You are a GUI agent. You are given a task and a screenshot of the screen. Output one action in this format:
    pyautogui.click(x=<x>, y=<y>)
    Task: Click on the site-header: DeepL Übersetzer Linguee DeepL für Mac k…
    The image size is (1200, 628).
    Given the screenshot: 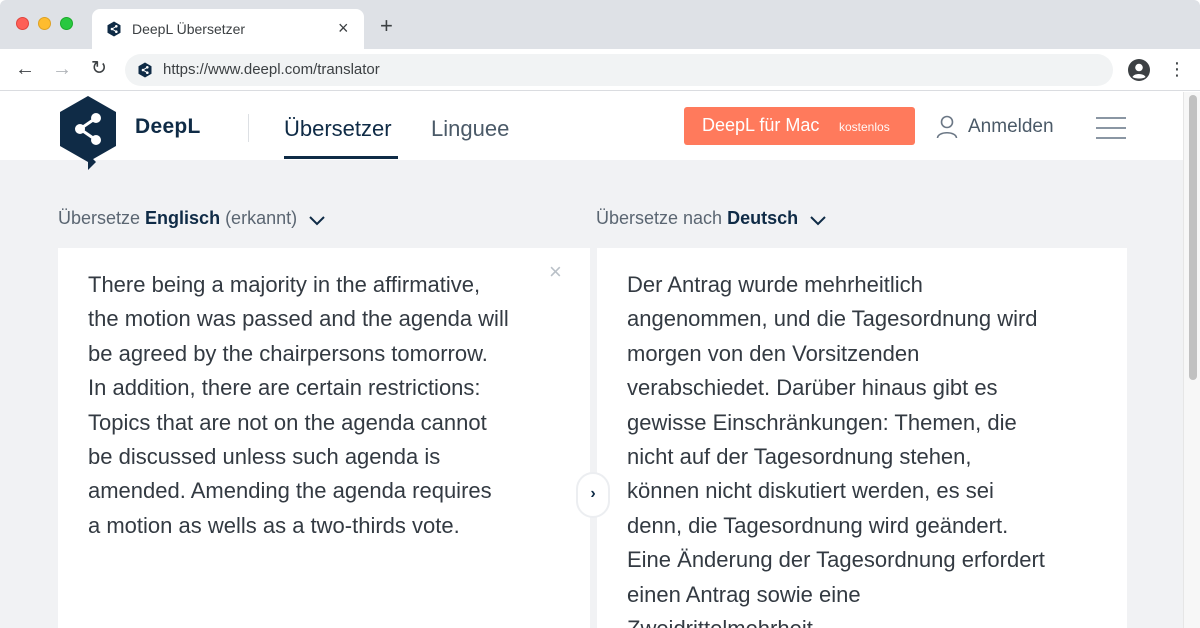 What is the action you would take?
    pyautogui.click(x=591, y=131)
    